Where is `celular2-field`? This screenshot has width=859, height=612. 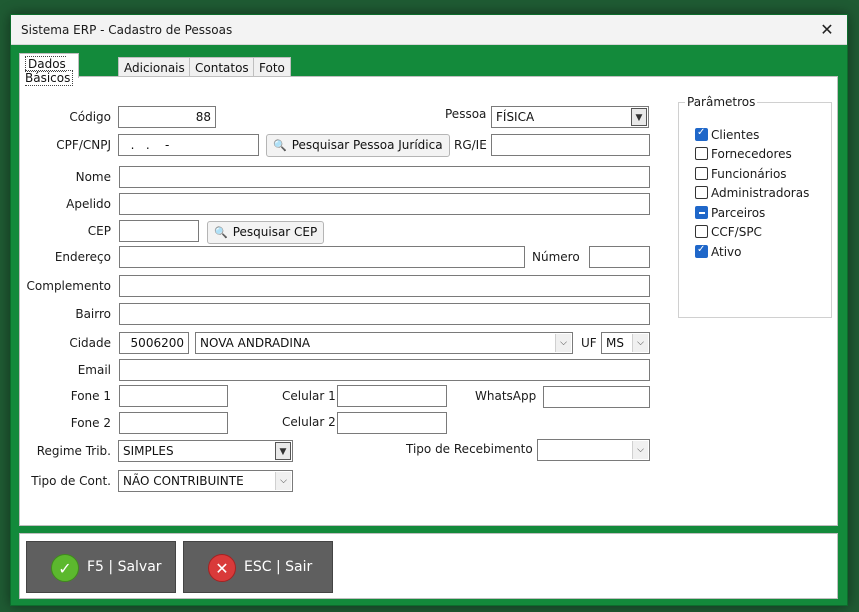
celular2-field is located at coordinates (392, 423).